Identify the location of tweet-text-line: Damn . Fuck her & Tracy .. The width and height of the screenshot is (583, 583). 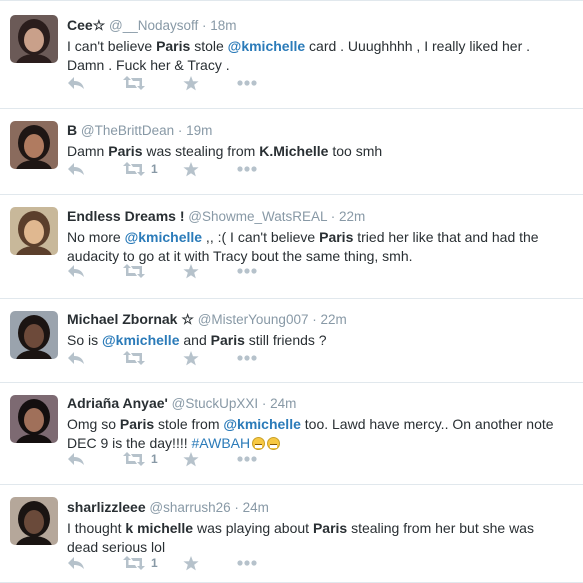
(321, 65).